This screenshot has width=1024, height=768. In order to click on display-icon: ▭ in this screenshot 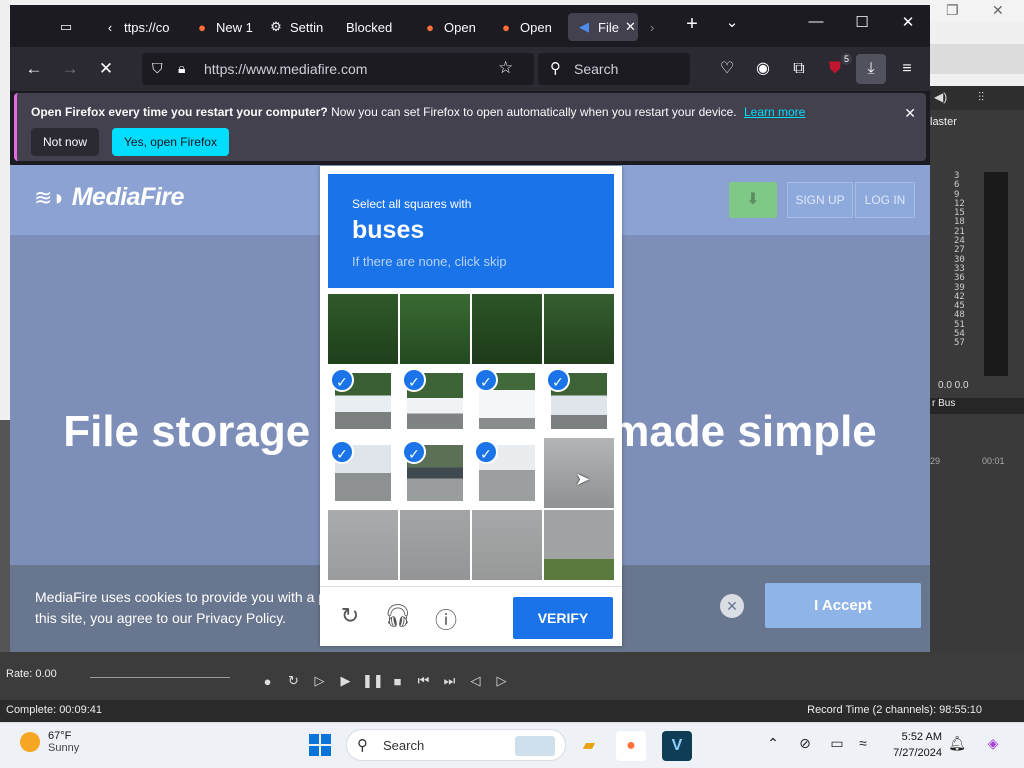, I will do `click(837, 743)`.